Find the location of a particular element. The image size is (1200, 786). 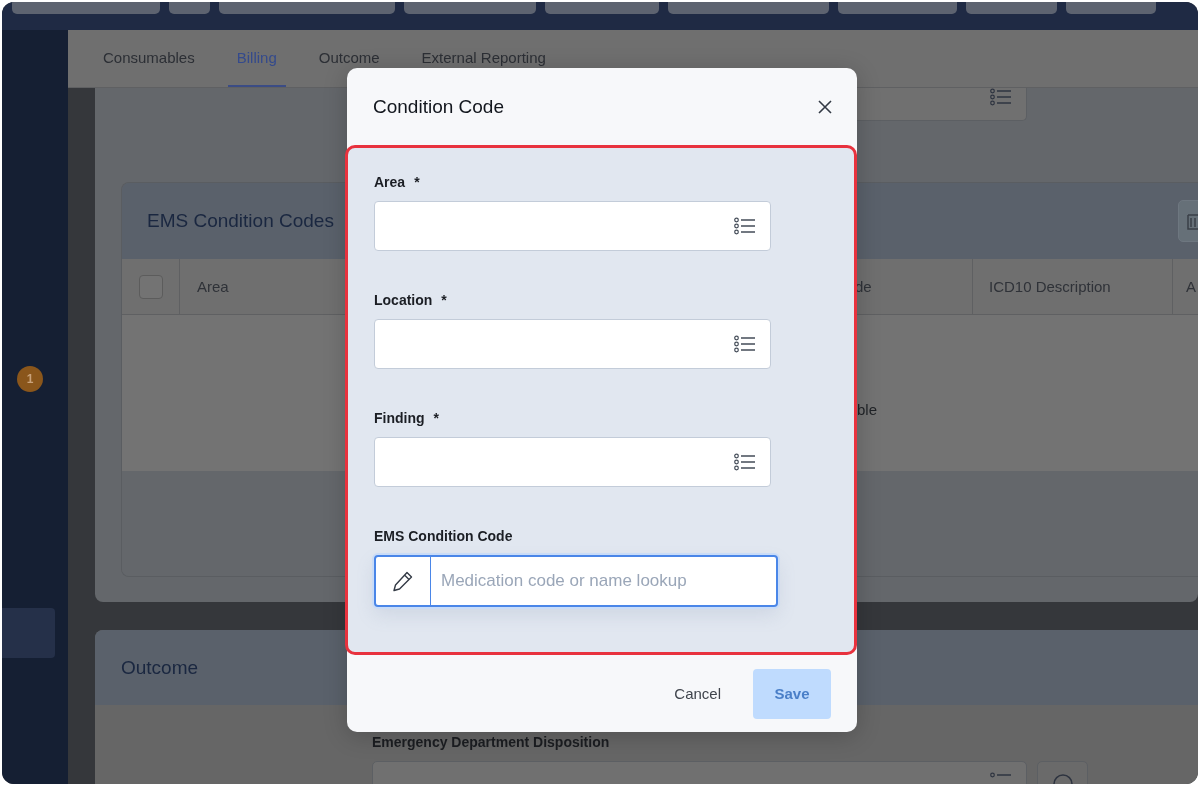

empty-message: ble is located at coordinates (867, 409).